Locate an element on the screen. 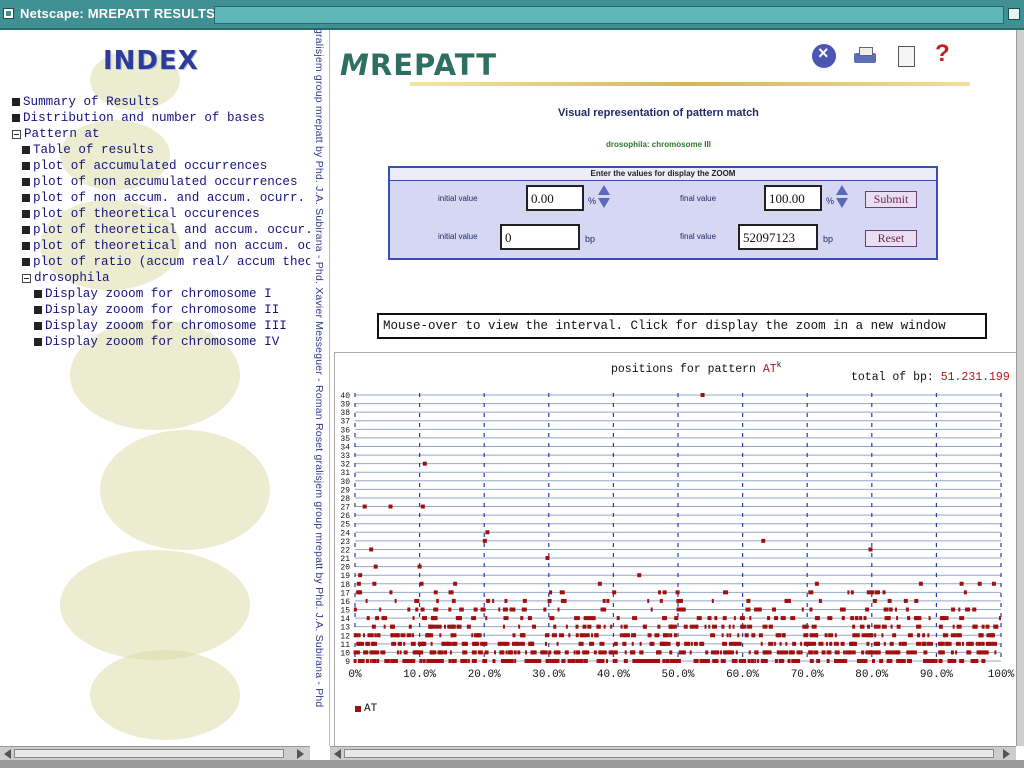 The height and width of the screenshot is (768, 1024). tree-item-drosophila: drosophila is located at coordinates (161, 278).